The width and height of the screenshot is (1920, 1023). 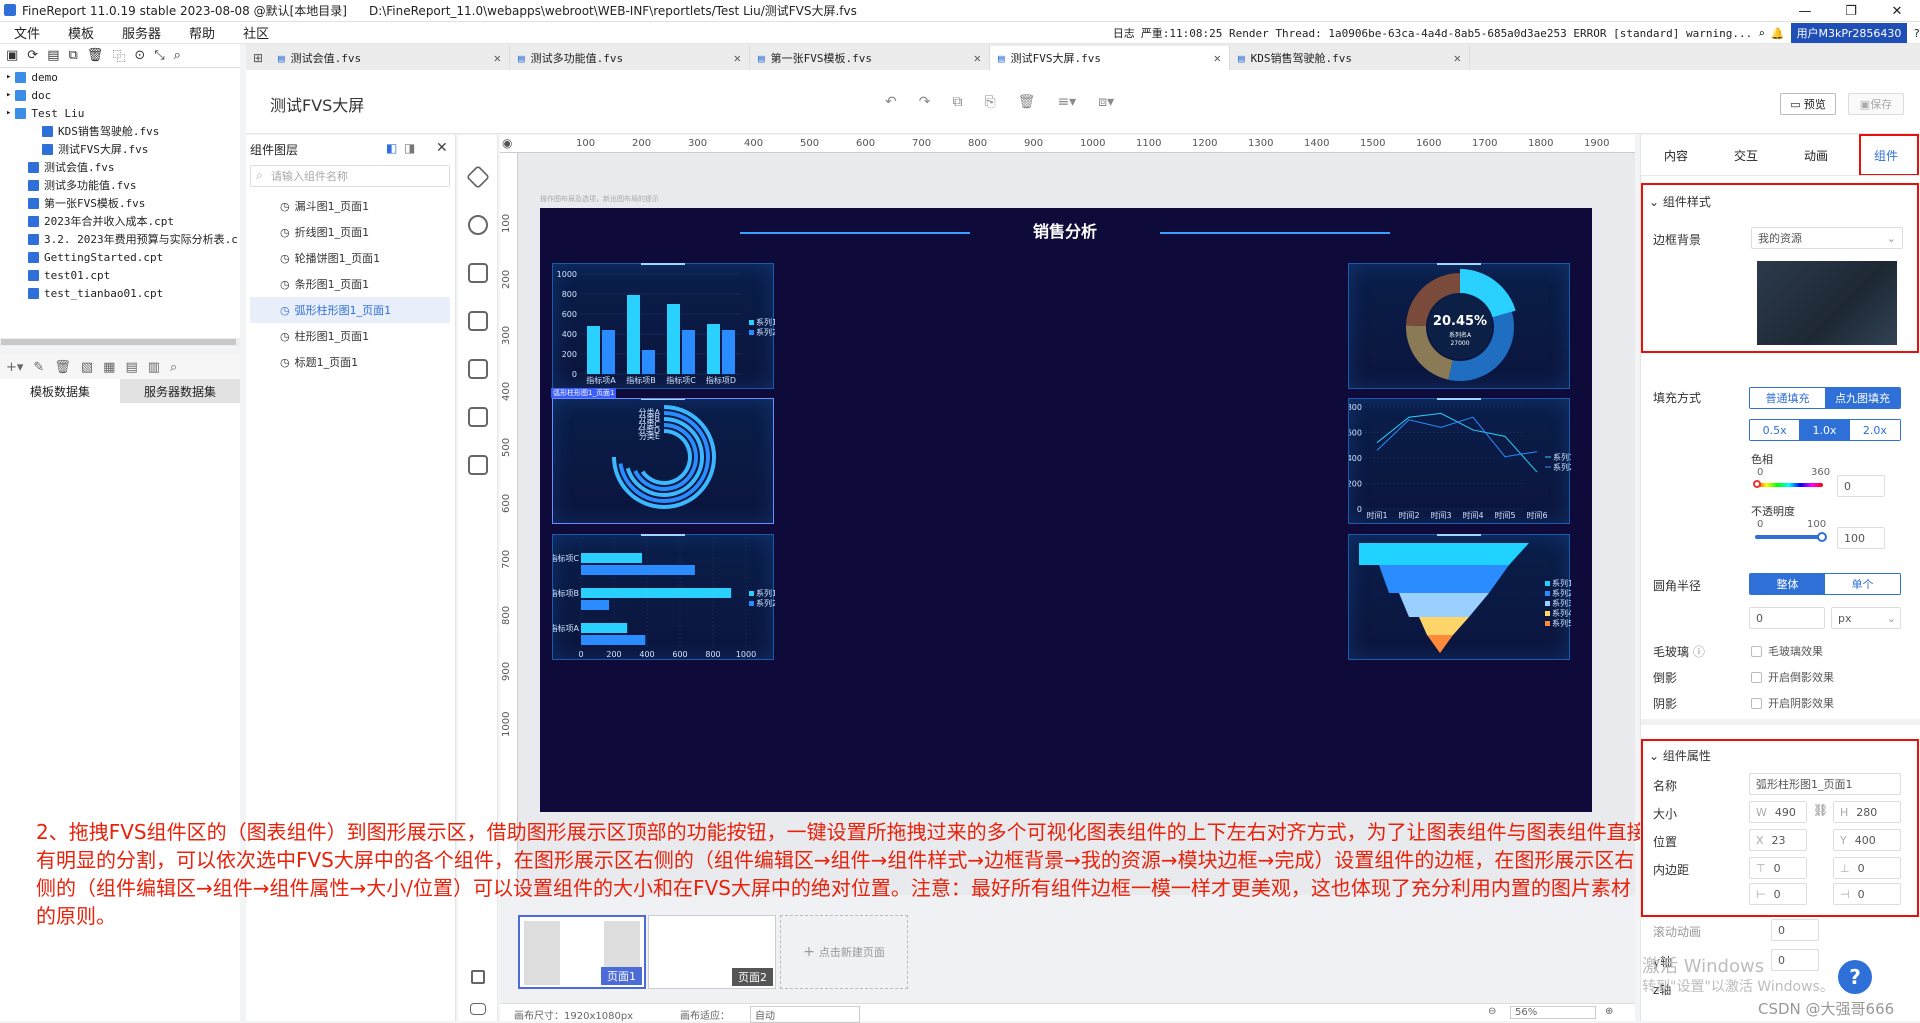 I want to click on tree-item: ▸ demo, so click(x=120, y=77).